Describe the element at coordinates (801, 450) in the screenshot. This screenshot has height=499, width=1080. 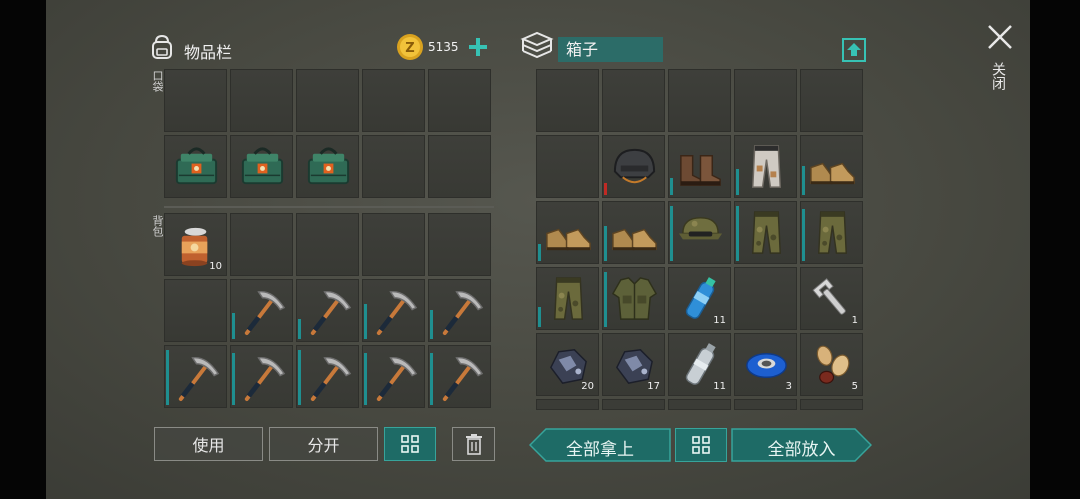
I see `put-all-label: 全部放入` at that location.